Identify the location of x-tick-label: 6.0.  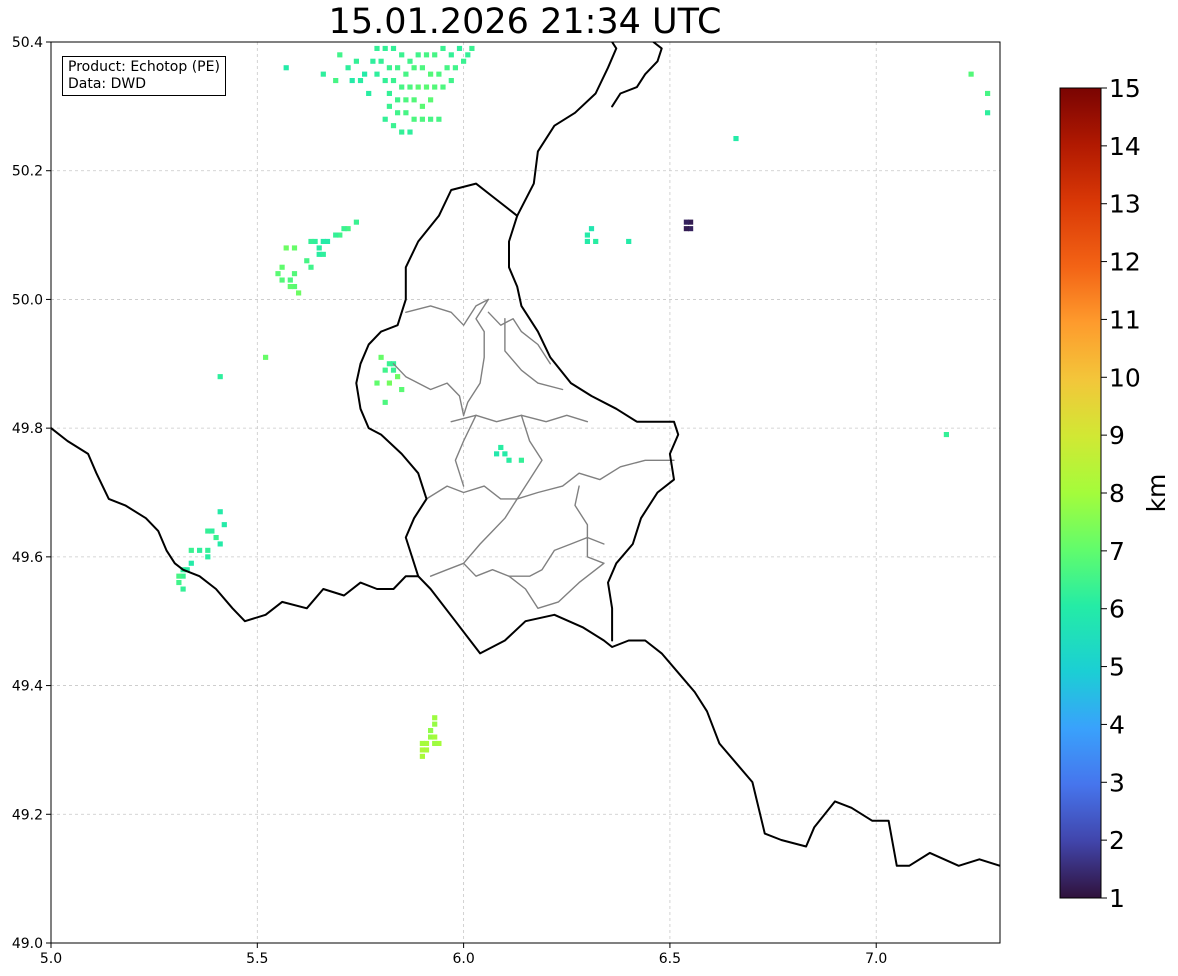
(463, 959).